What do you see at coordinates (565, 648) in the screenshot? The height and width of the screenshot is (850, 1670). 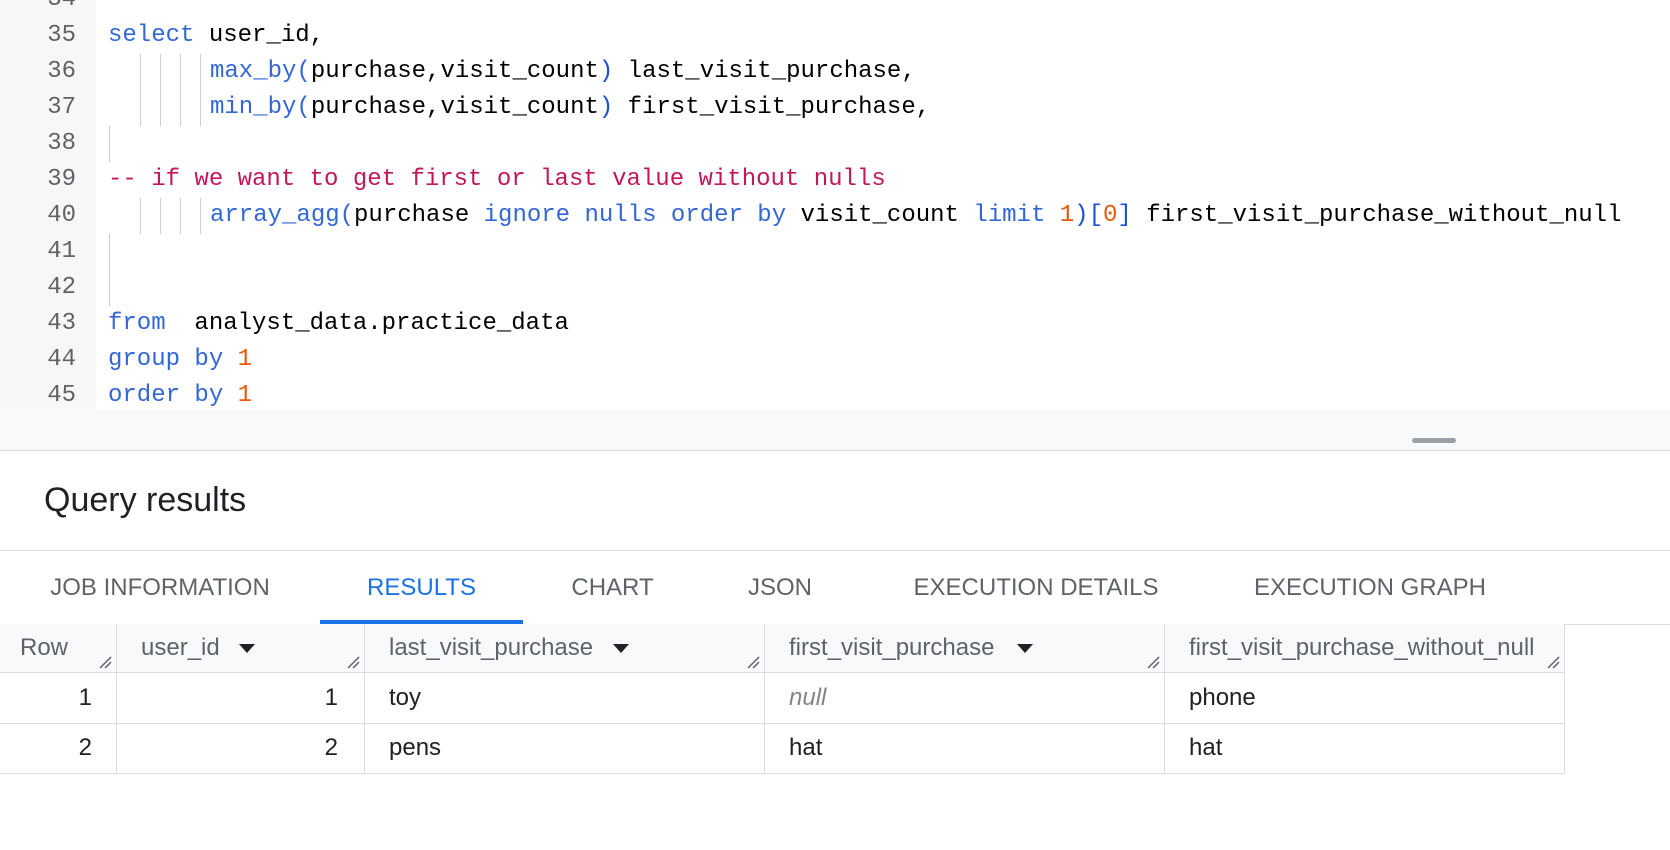 I see `column-header-last-visit-purchase: last_visit_purchase` at bounding box center [565, 648].